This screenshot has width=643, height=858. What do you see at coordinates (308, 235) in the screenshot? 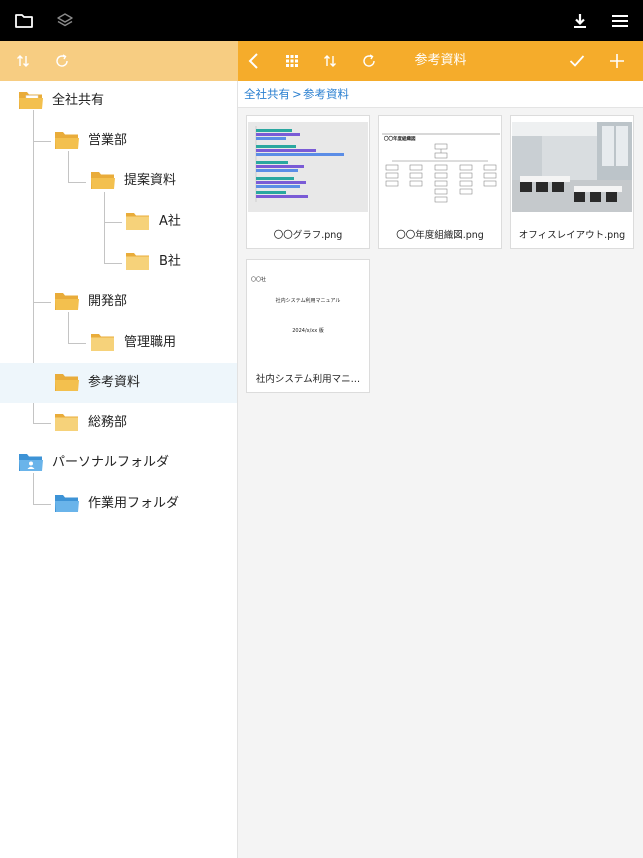
I see `file-name: 〇〇グラフ.png` at bounding box center [308, 235].